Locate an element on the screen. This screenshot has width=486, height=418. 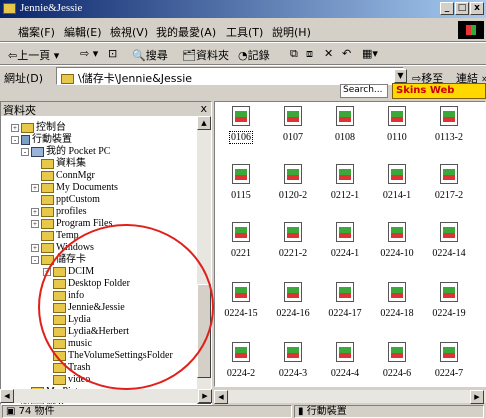
file-item: 0221 is located at coordinates (241, 247).